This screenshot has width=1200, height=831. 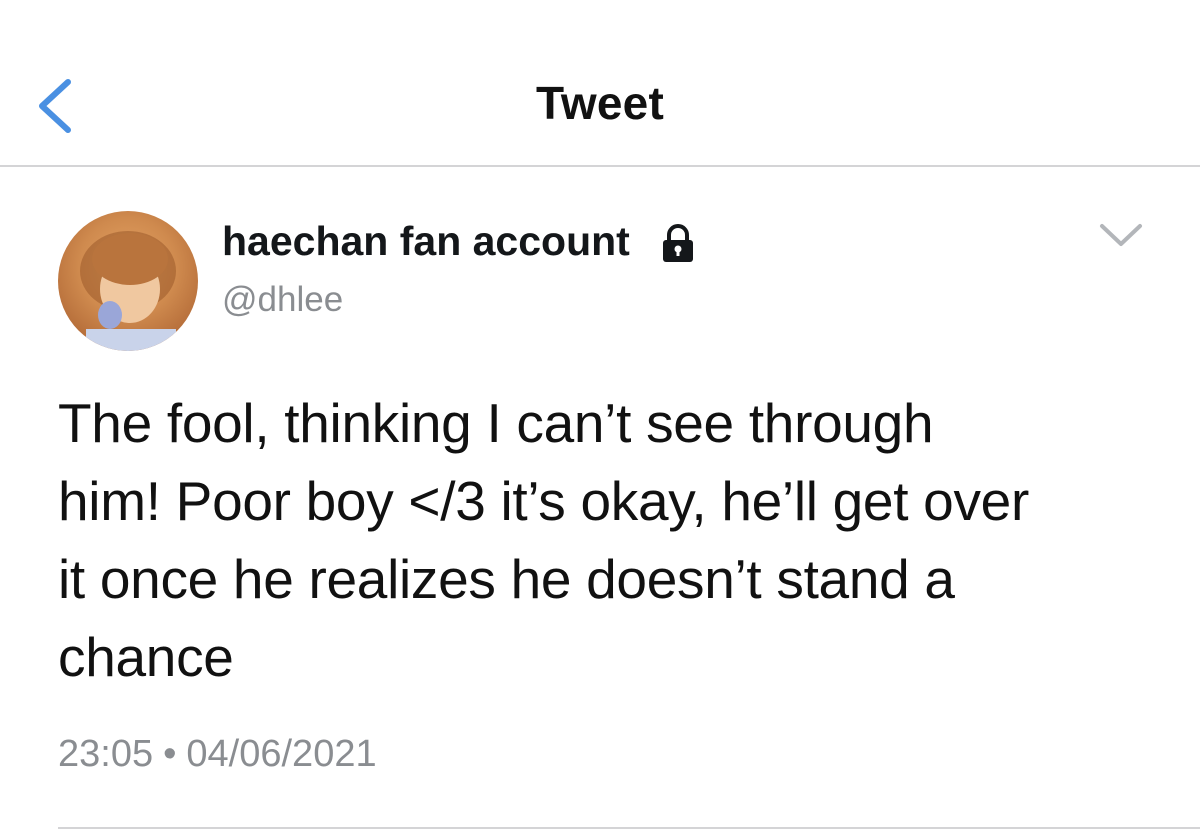 I want to click on tweet-text-line: it once he realizes he doesn’t stand a, so click(x=506, y=579).